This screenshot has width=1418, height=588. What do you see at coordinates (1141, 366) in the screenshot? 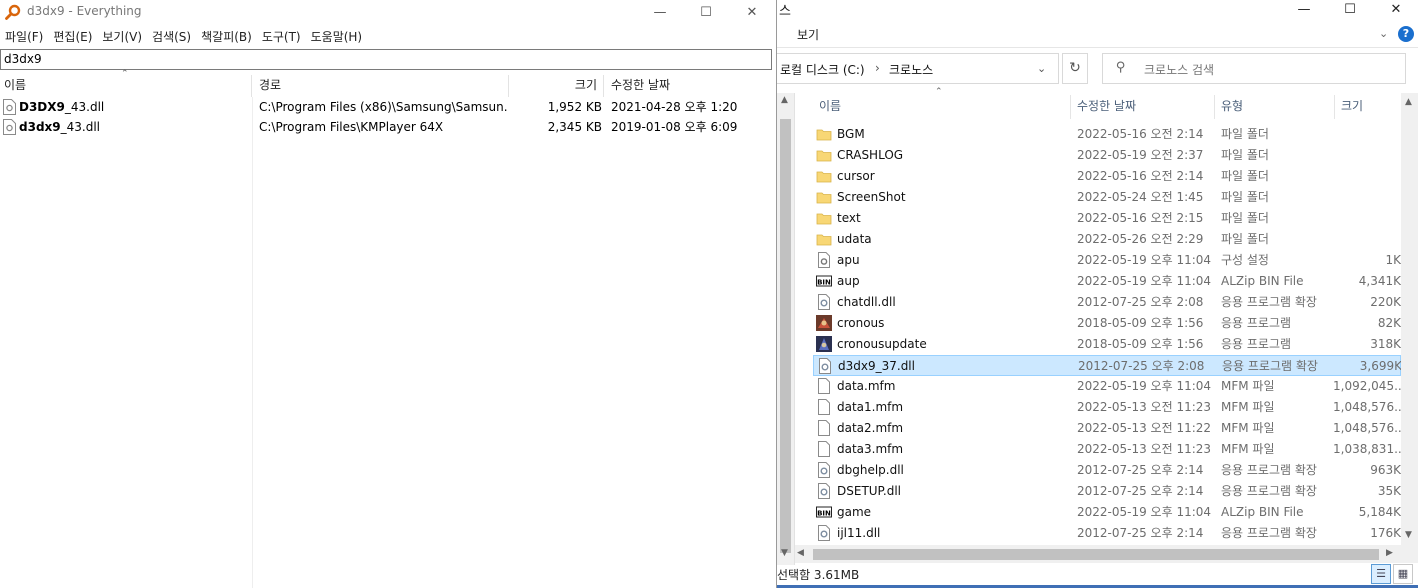
I see `file-date: 2012-07-25 오후 2:08` at bounding box center [1141, 366].